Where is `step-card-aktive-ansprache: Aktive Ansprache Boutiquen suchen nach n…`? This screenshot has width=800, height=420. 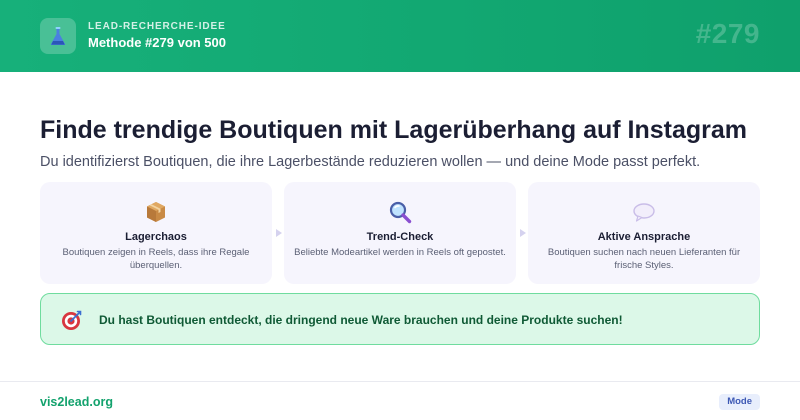
step-card-aktive-ansprache: Aktive Ansprache Boutiquen suchen nach n… is located at coordinates (644, 233).